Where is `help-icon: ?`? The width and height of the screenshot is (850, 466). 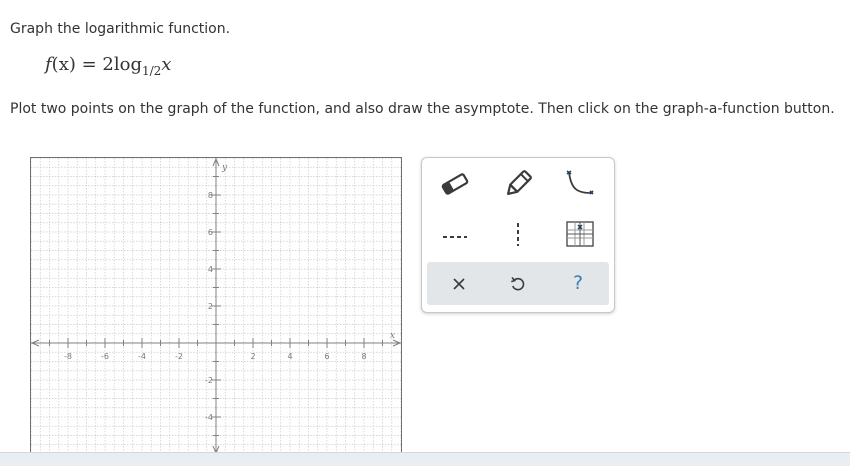
help-icon: ? is located at coordinates (578, 283).